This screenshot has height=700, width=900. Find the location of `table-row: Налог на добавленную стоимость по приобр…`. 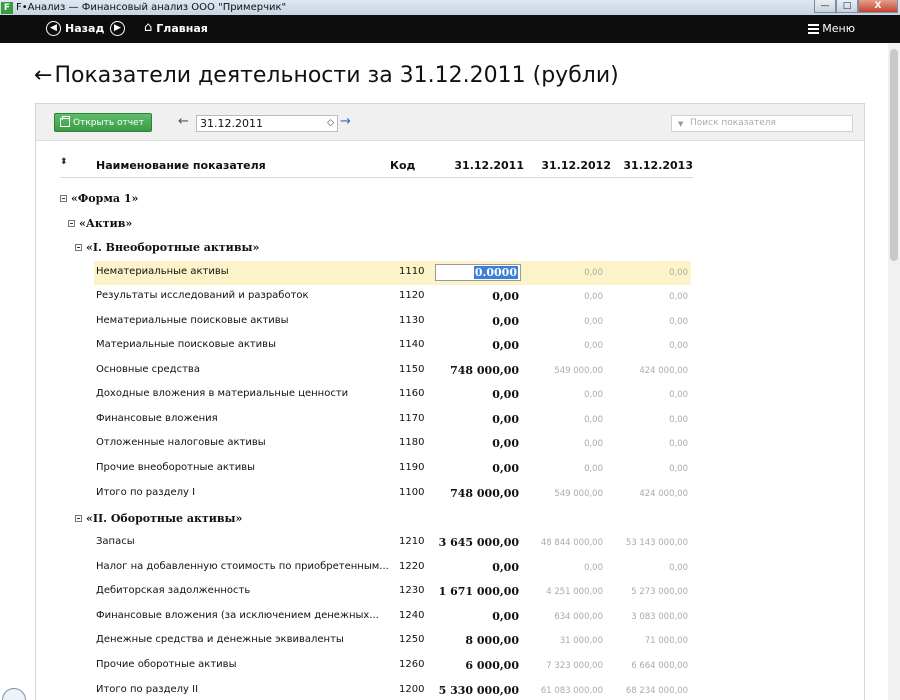

table-row: Налог на добавленную стоимость по приобр… is located at coordinates (450, 568).